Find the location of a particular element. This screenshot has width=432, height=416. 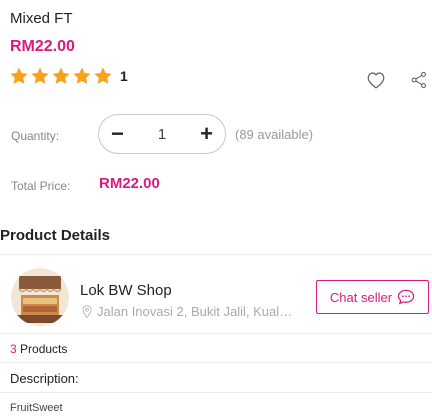

shop-avatar is located at coordinates (40, 297).